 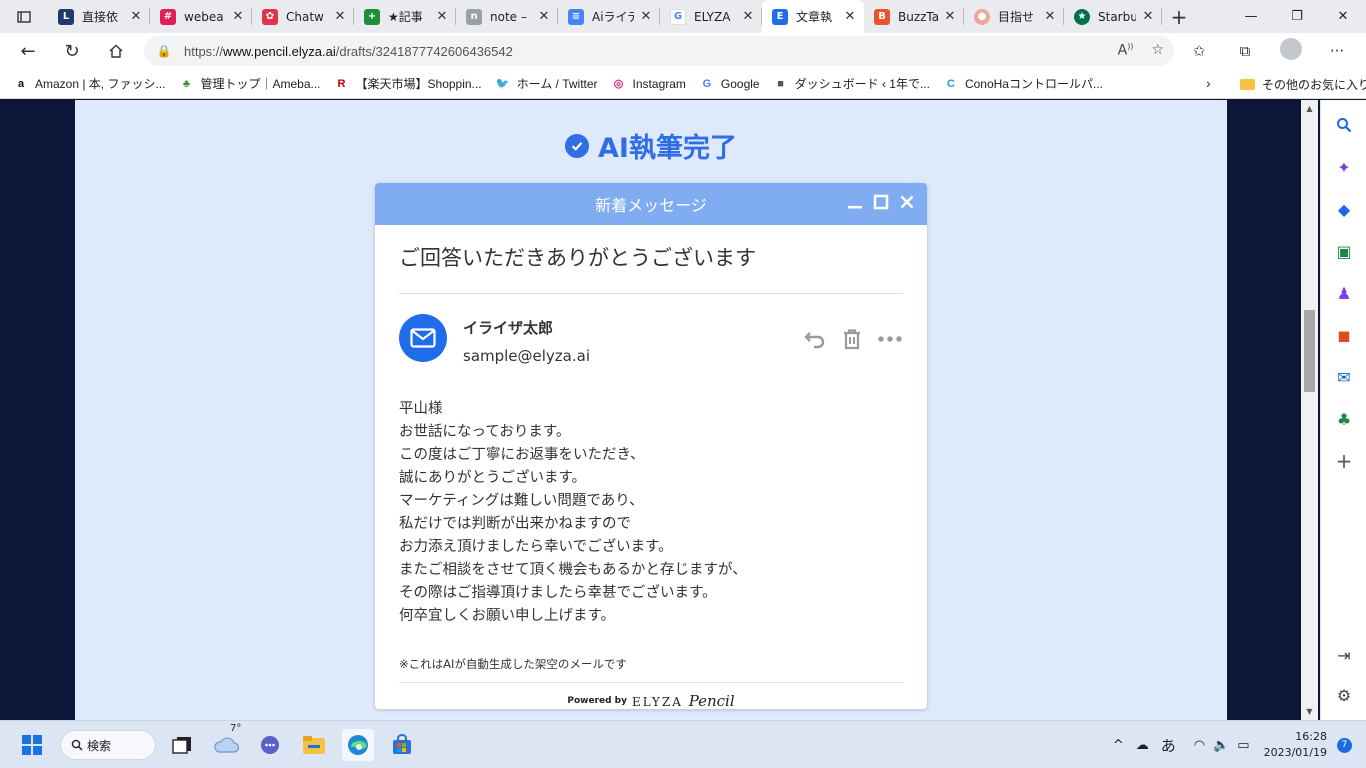 What do you see at coordinates (108, 745) in the screenshot?
I see `taskbar-search-box: 検索` at bounding box center [108, 745].